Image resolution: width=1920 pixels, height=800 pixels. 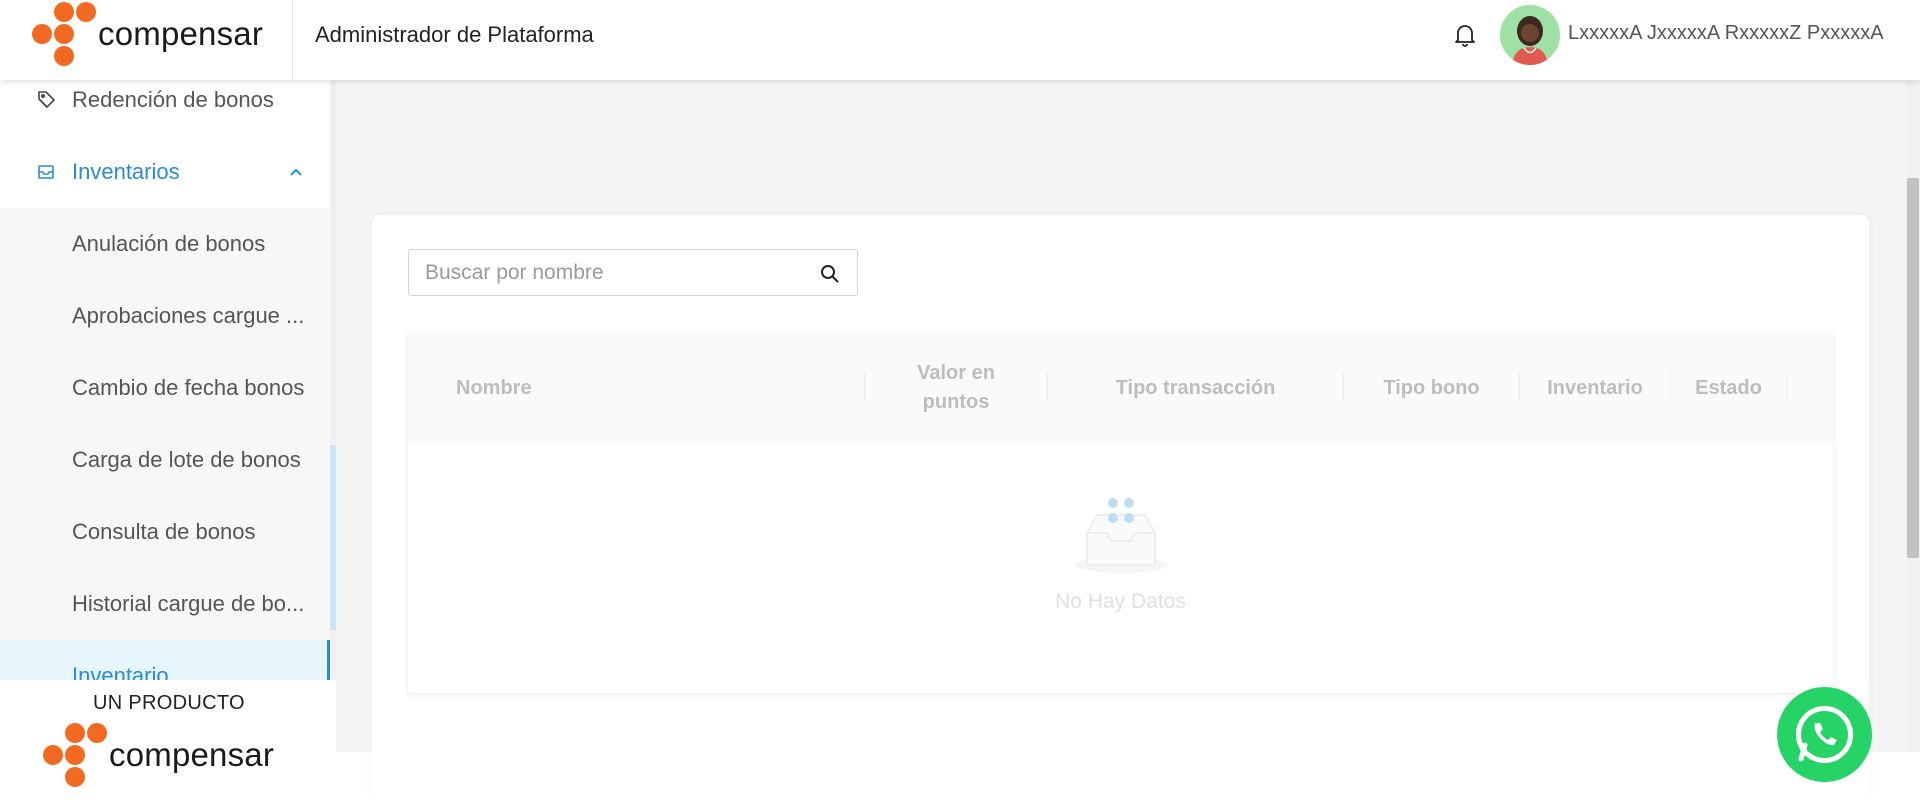 I want to click on column-header-inventario: Inventario, so click(x=1595, y=388).